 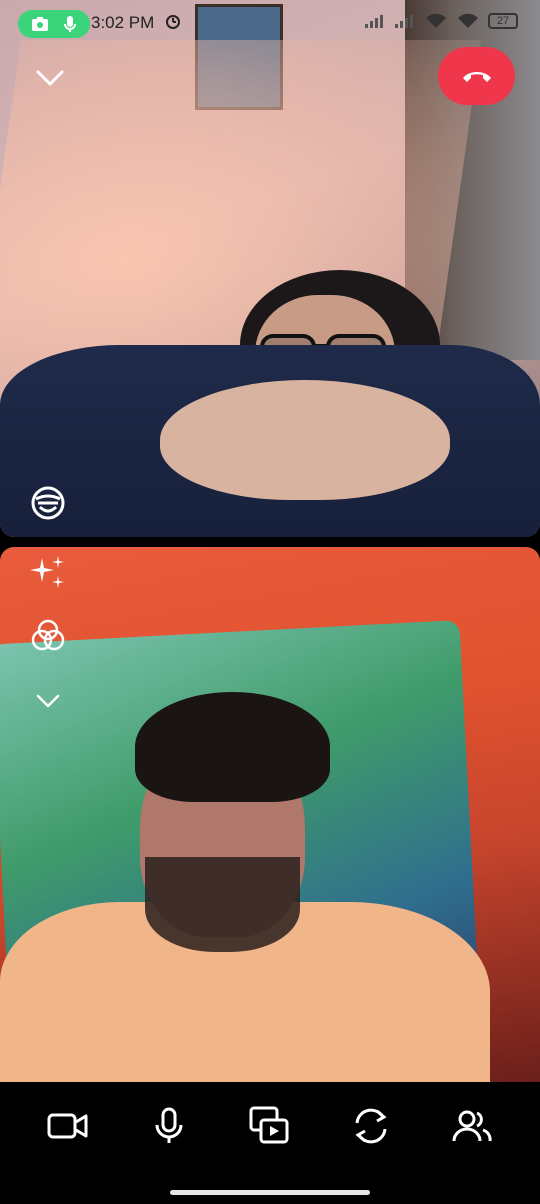 I want to click on microphone-icon, so click(x=169, y=1125).